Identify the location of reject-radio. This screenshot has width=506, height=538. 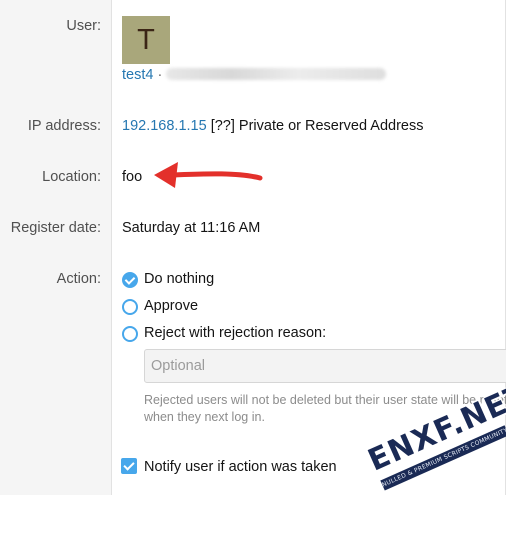
(130, 334).